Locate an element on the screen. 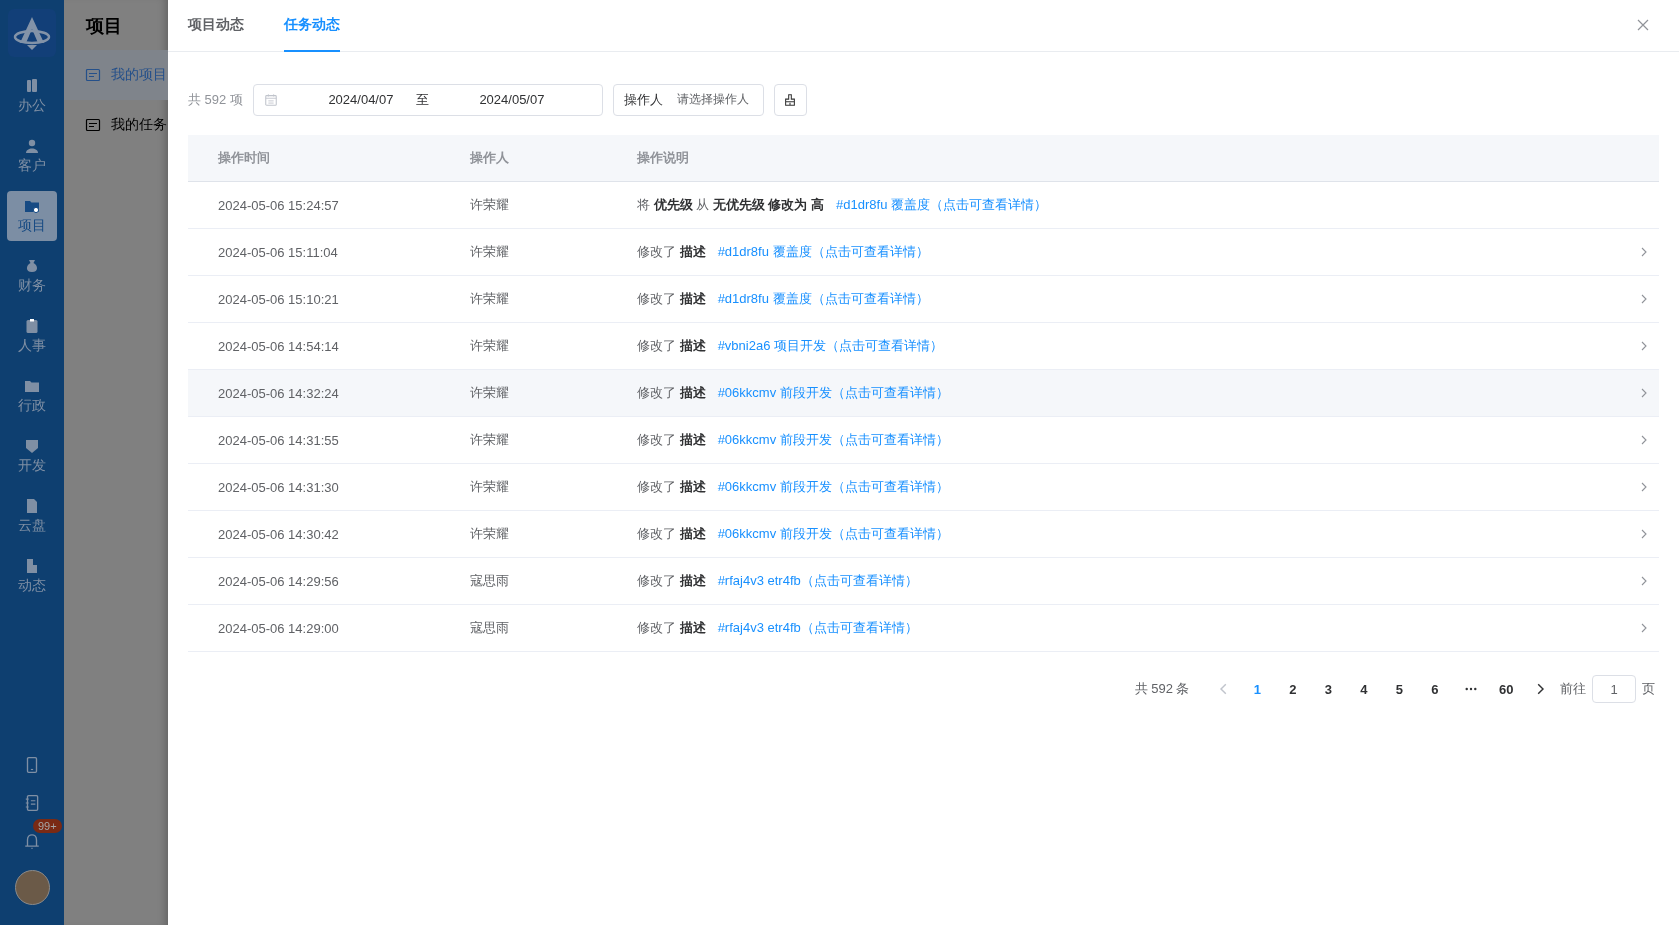 The height and width of the screenshot is (925, 1679). bell-icon is located at coordinates (32, 841).